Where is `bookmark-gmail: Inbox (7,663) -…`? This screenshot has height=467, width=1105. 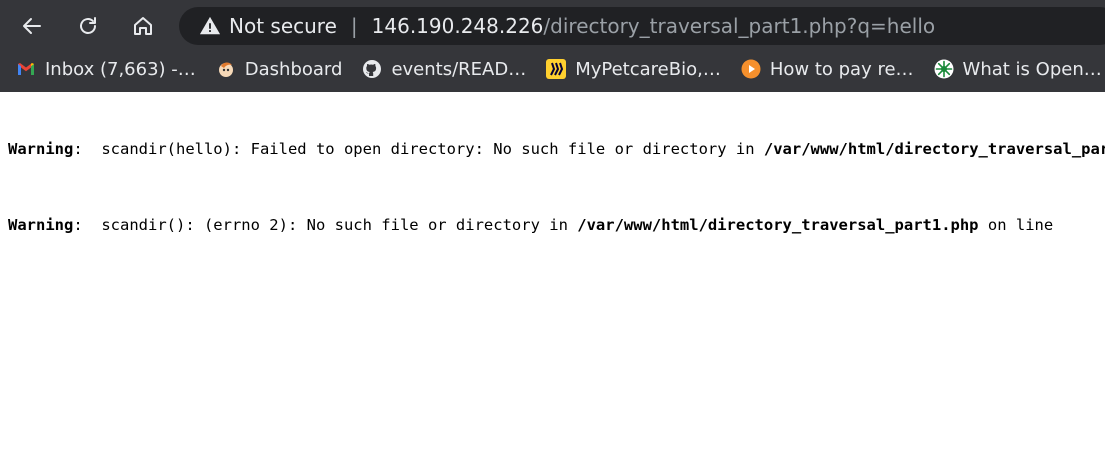
bookmark-gmail: Inbox (7,663) -… is located at coordinates (106, 69).